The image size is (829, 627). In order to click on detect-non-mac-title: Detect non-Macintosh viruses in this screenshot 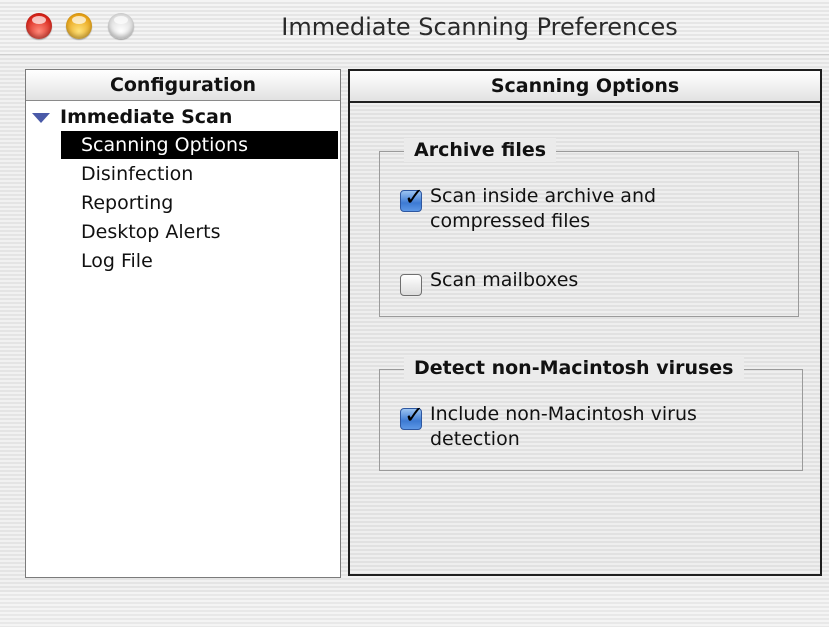, I will do `click(574, 368)`.